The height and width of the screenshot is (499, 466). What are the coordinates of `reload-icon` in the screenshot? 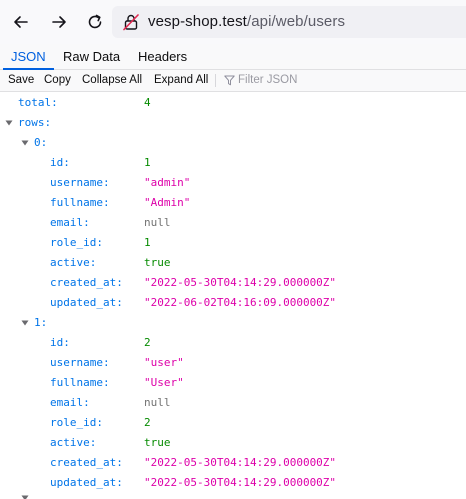 It's located at (95, 21).